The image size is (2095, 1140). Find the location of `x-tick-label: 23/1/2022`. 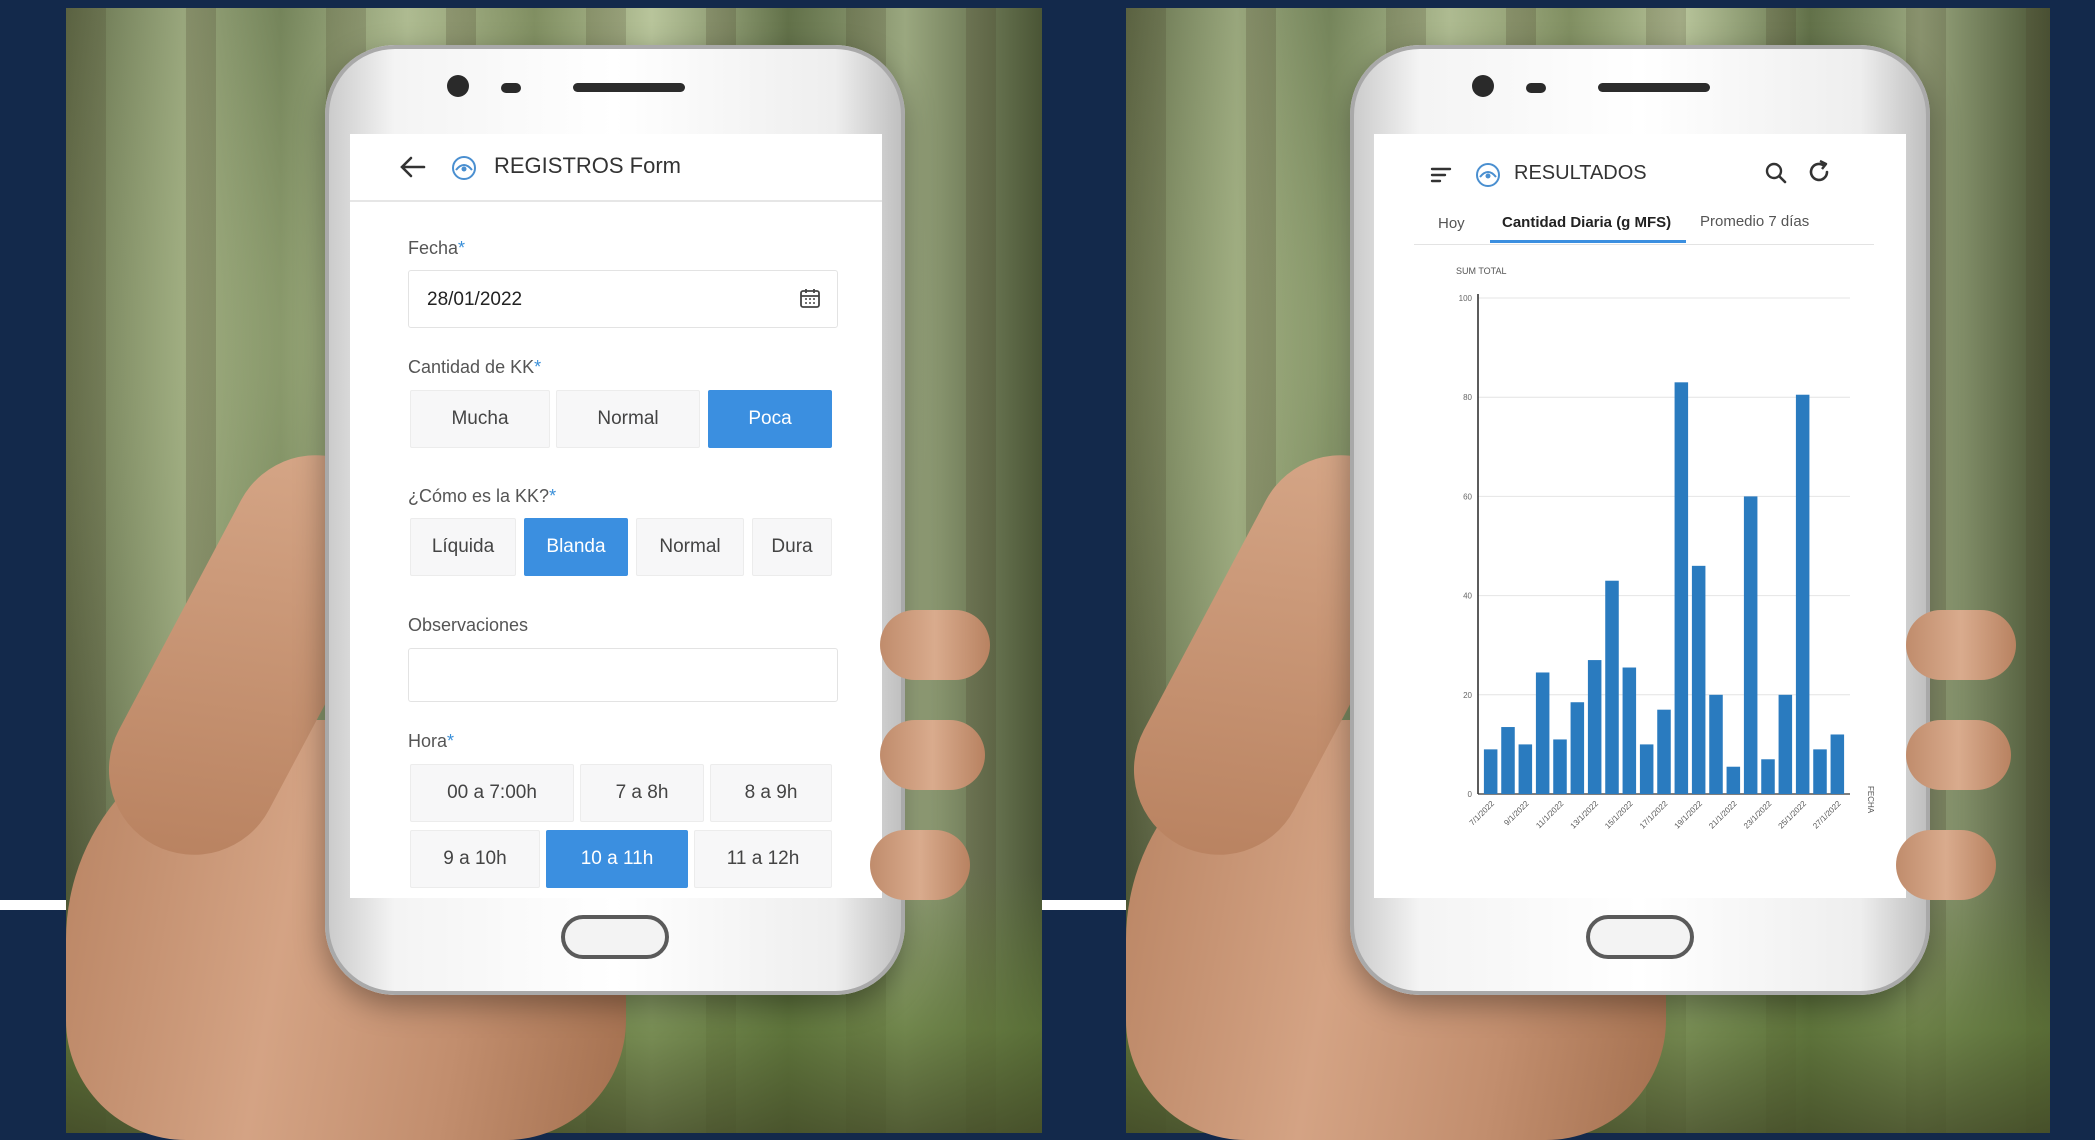

x-tick-label: 23/1/2022 is located at coordinates (1758, 815).